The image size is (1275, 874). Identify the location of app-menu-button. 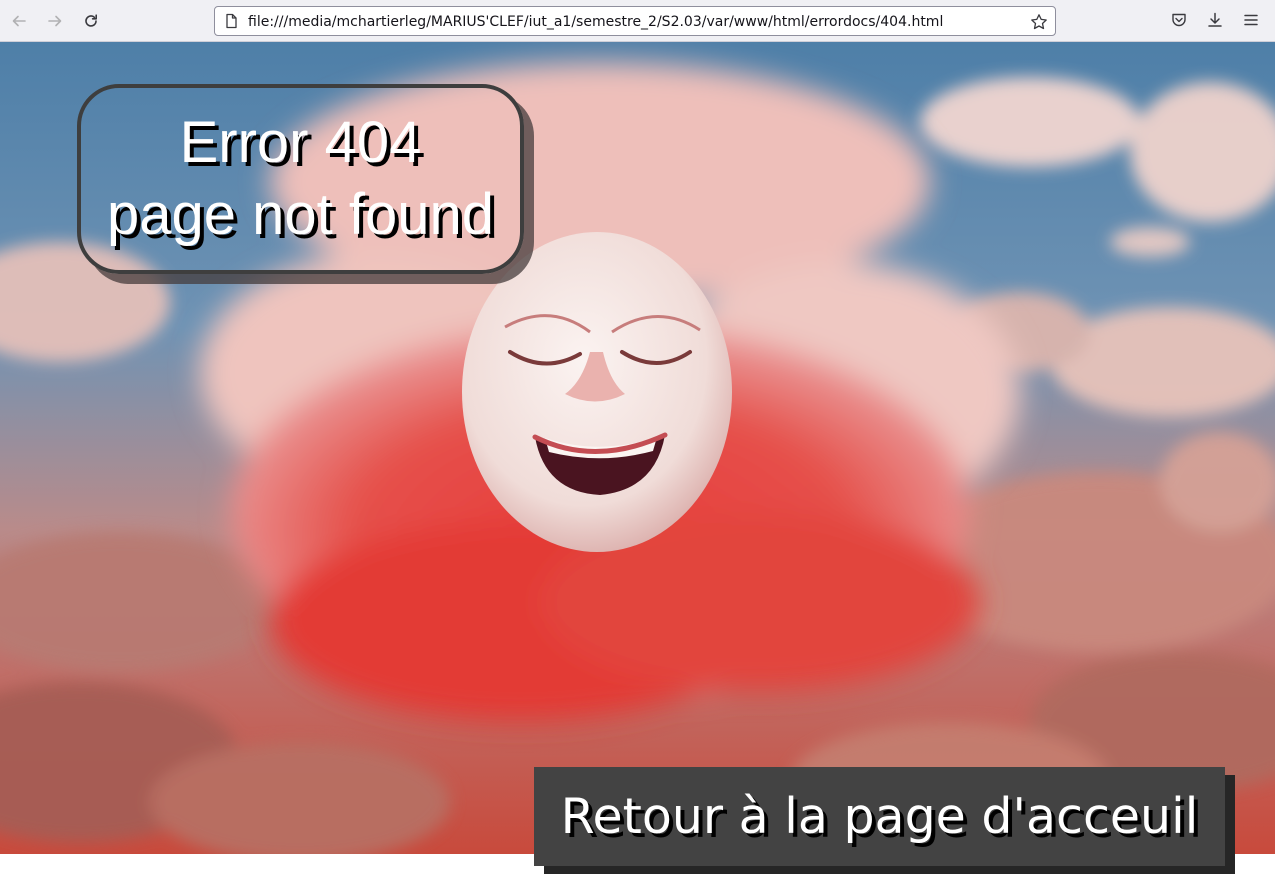
(1251, 20).